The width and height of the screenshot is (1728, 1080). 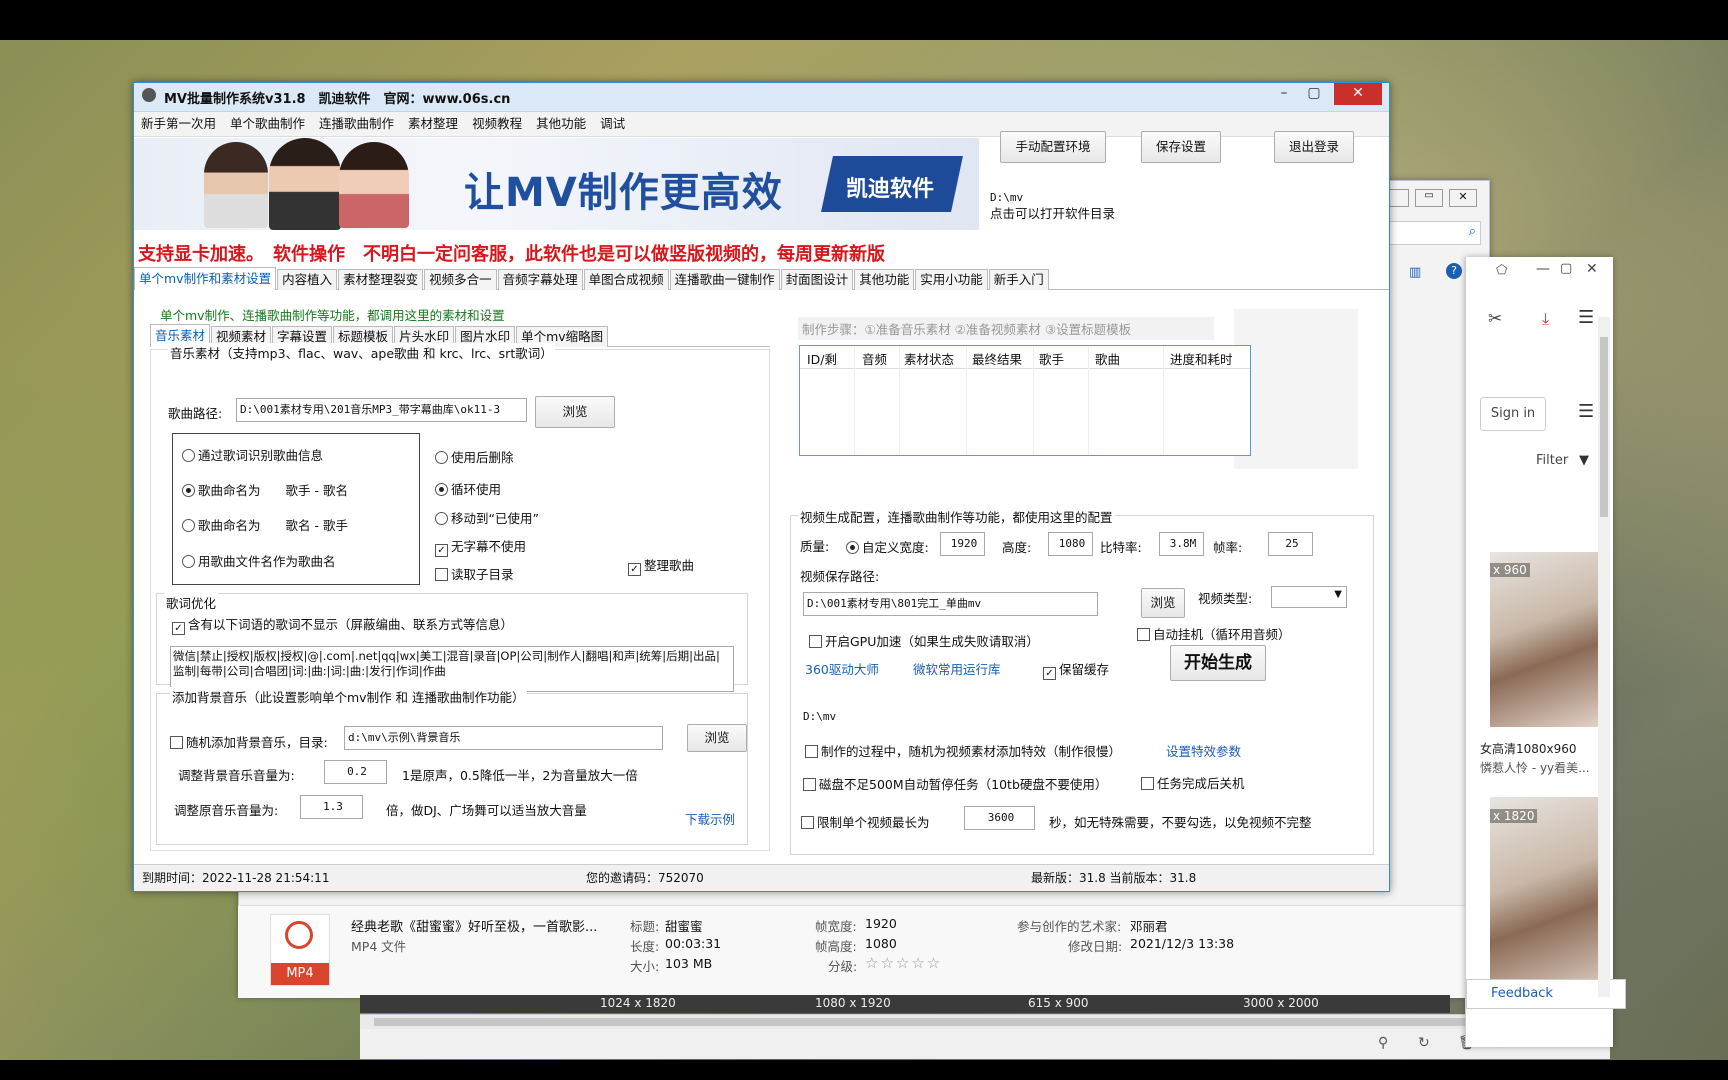 I want to click on radio-lyrics-recognize: 通过歌词识别歌曲信息, so click(x=252, y=454).